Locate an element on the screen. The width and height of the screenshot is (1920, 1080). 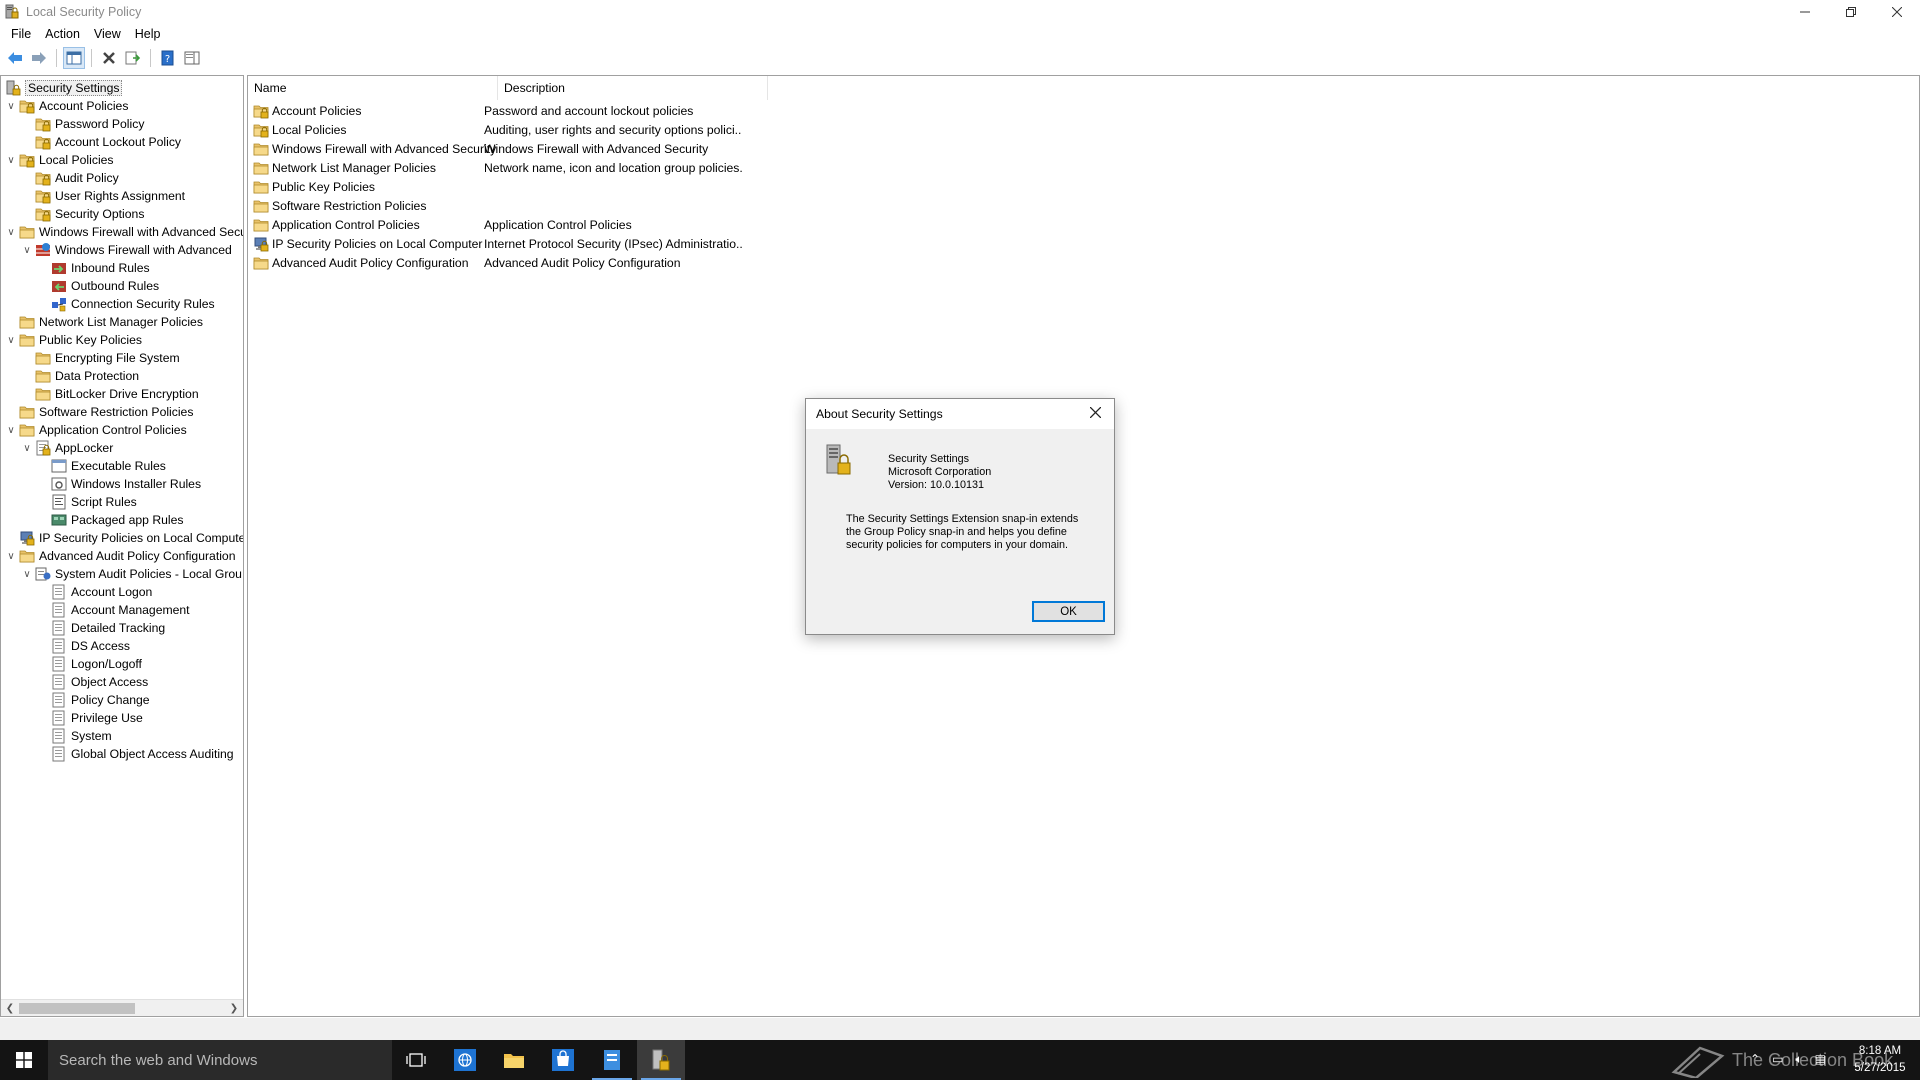
tree-item: Logon/Logoff is located at coordinates (89, 664).